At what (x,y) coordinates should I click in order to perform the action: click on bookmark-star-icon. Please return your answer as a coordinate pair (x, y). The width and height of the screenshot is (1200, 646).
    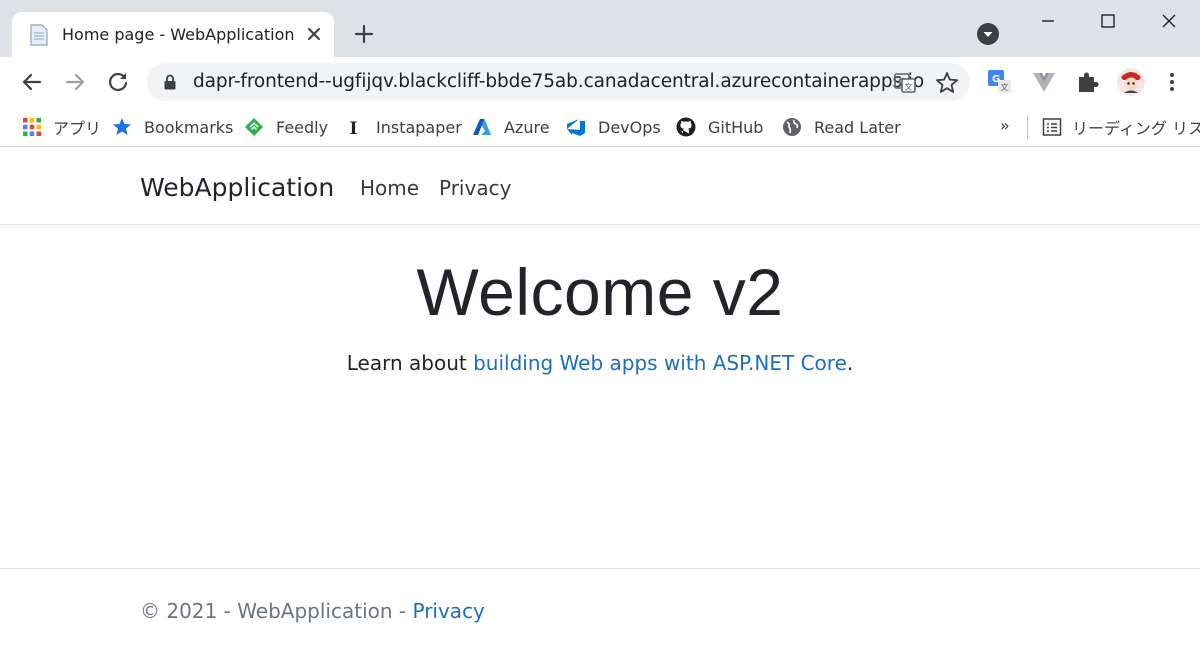
    Looking at the image, I should click on (947, 83).